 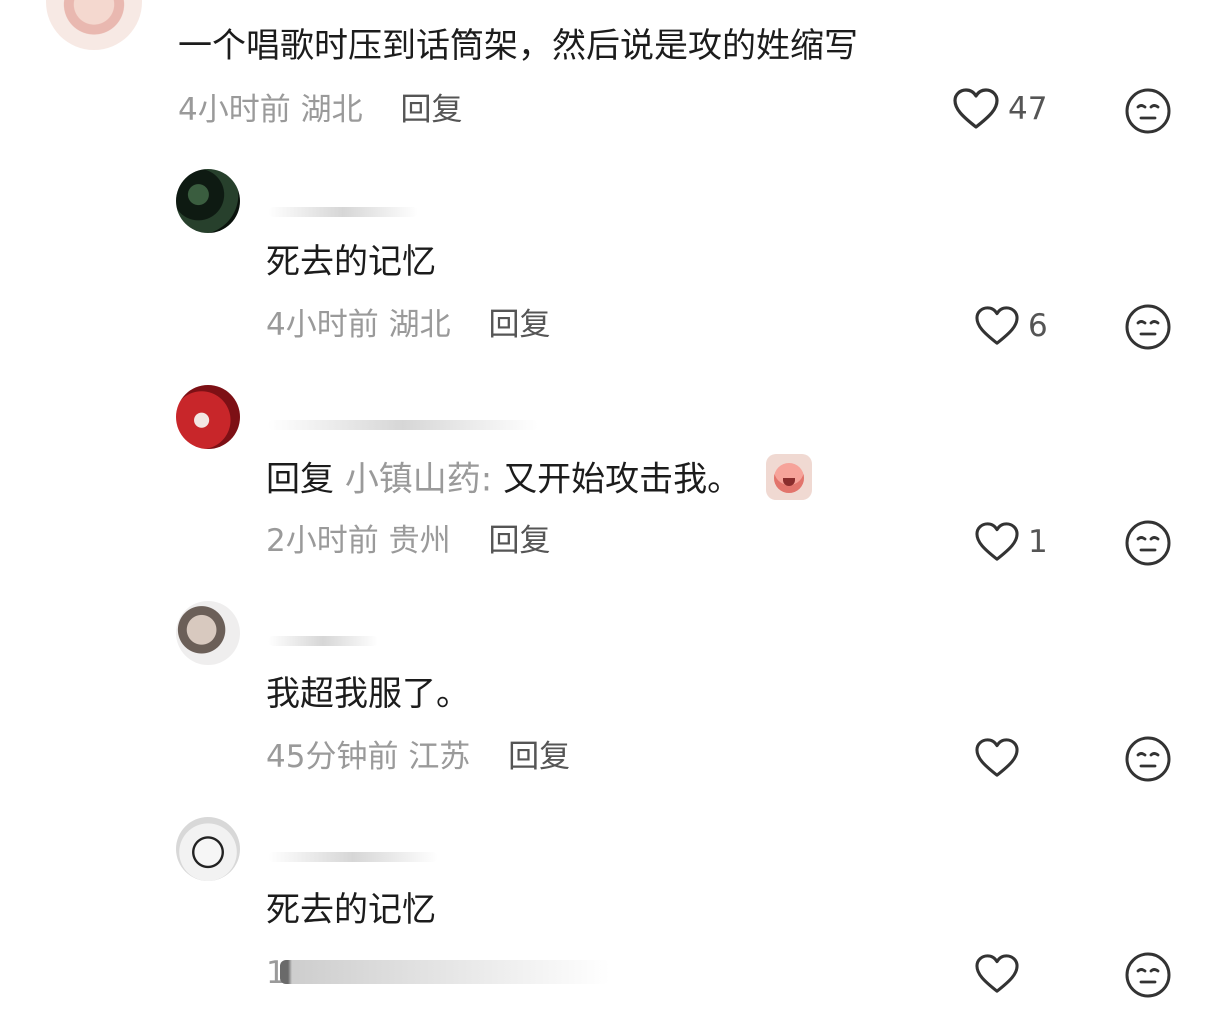 I want to click on comment-text: 我超我服了。, so click(x=368, y=694).